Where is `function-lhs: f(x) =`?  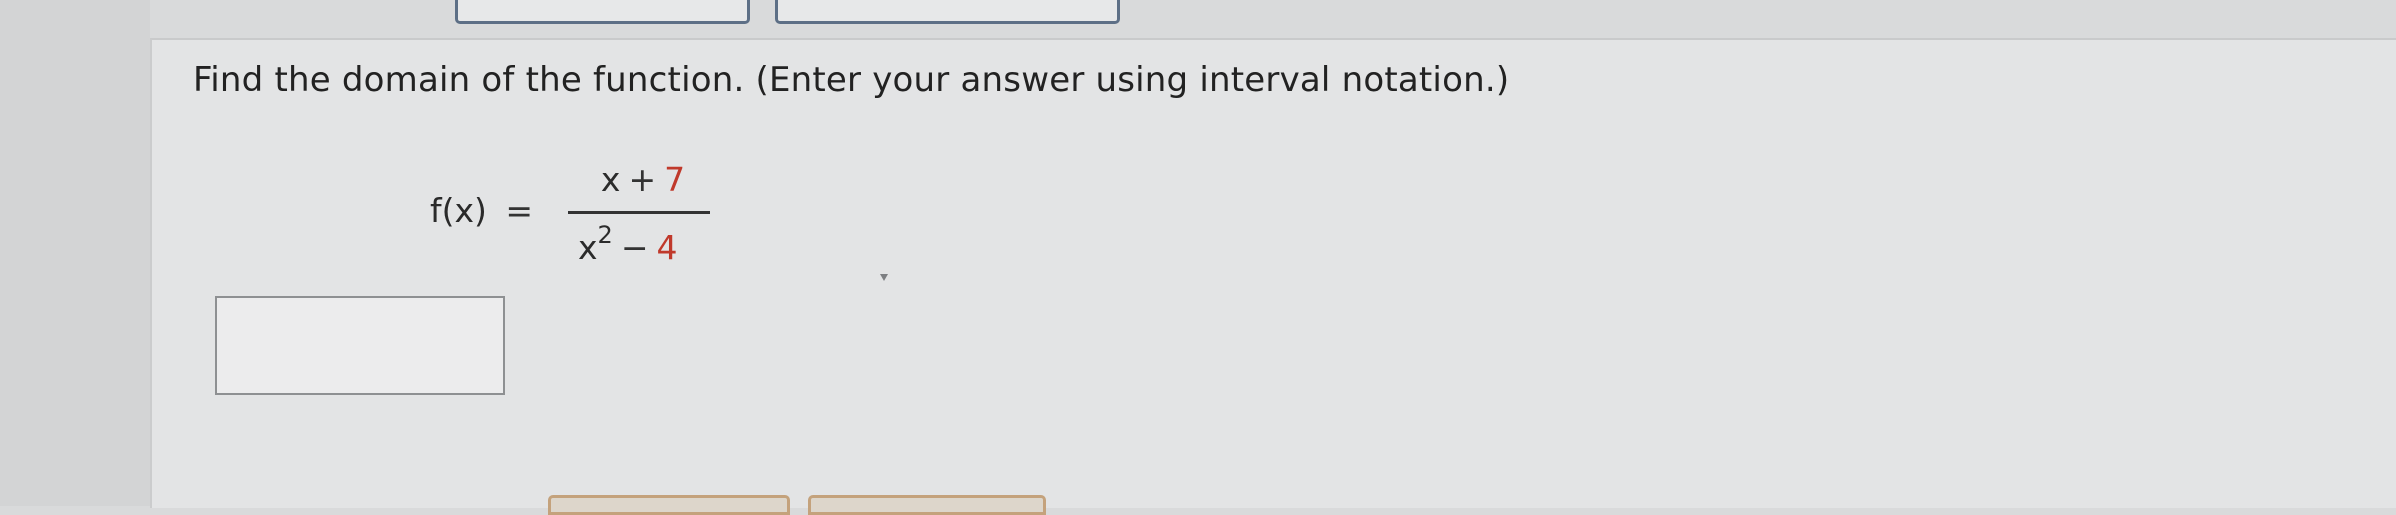 function-lhs: f(x) = is located at coordinates (485, 210).